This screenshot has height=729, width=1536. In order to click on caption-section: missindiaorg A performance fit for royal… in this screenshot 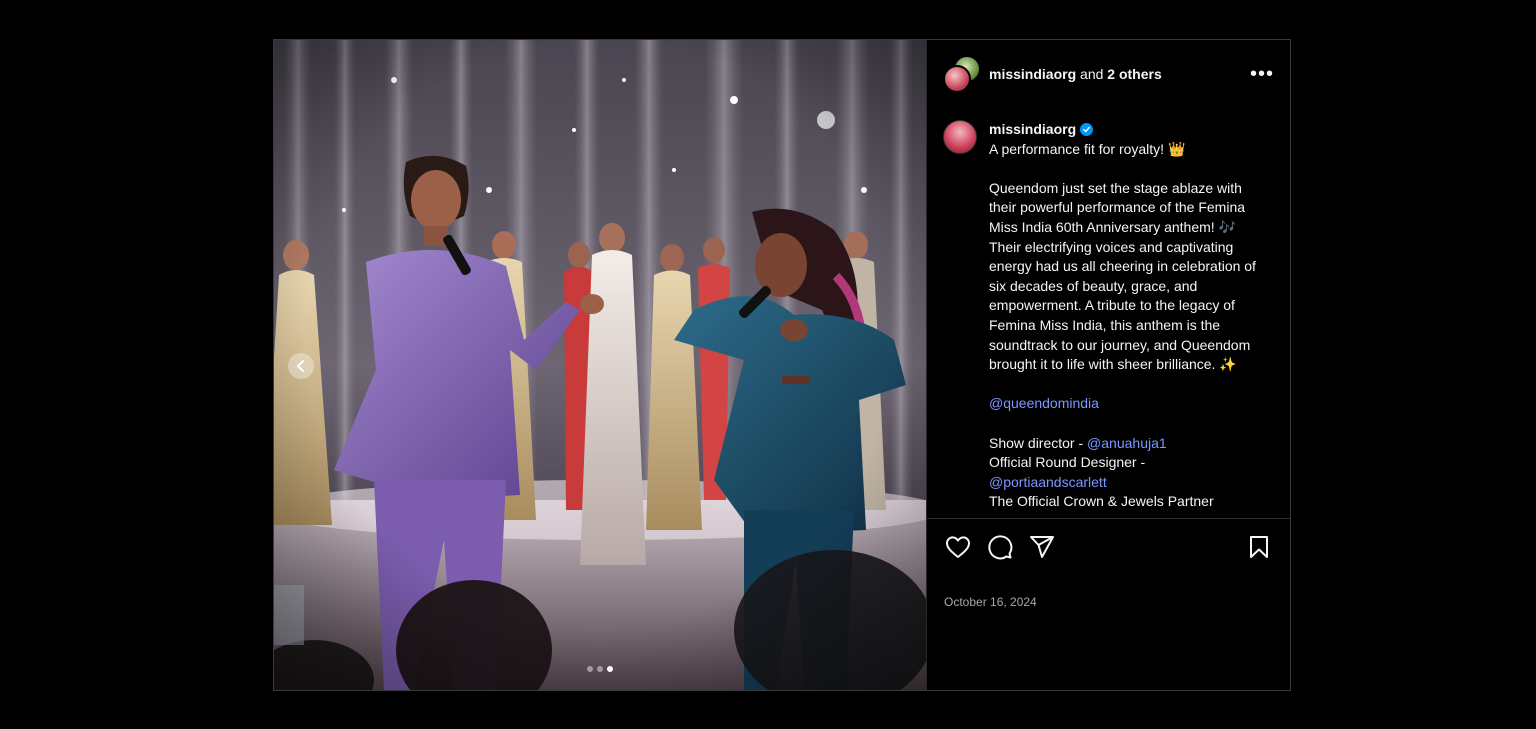, I will do `click(1108, 313)`.